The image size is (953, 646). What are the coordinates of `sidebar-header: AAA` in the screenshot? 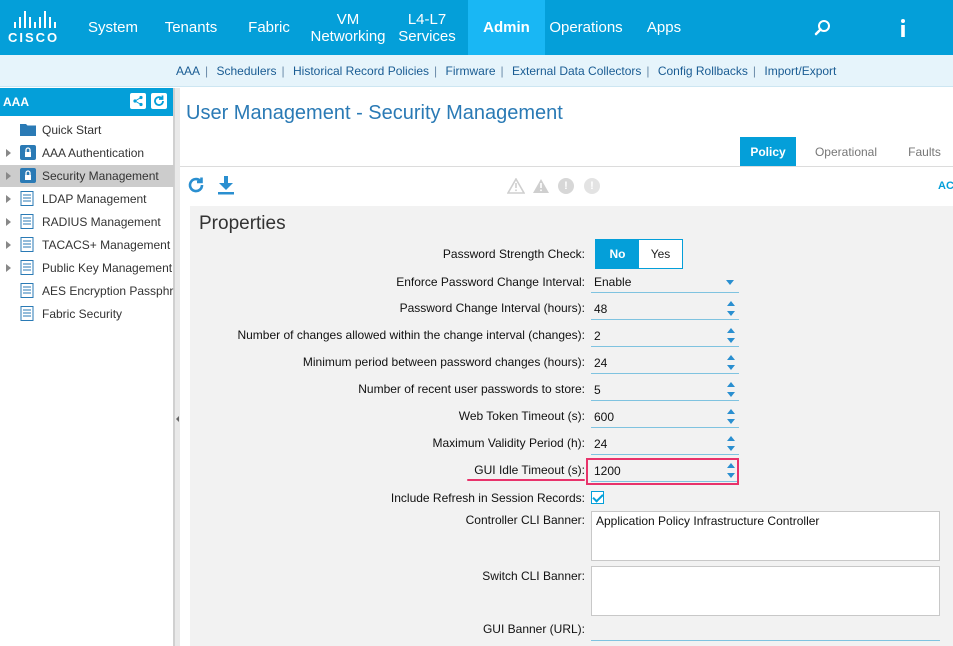 It's located at (86, 102).